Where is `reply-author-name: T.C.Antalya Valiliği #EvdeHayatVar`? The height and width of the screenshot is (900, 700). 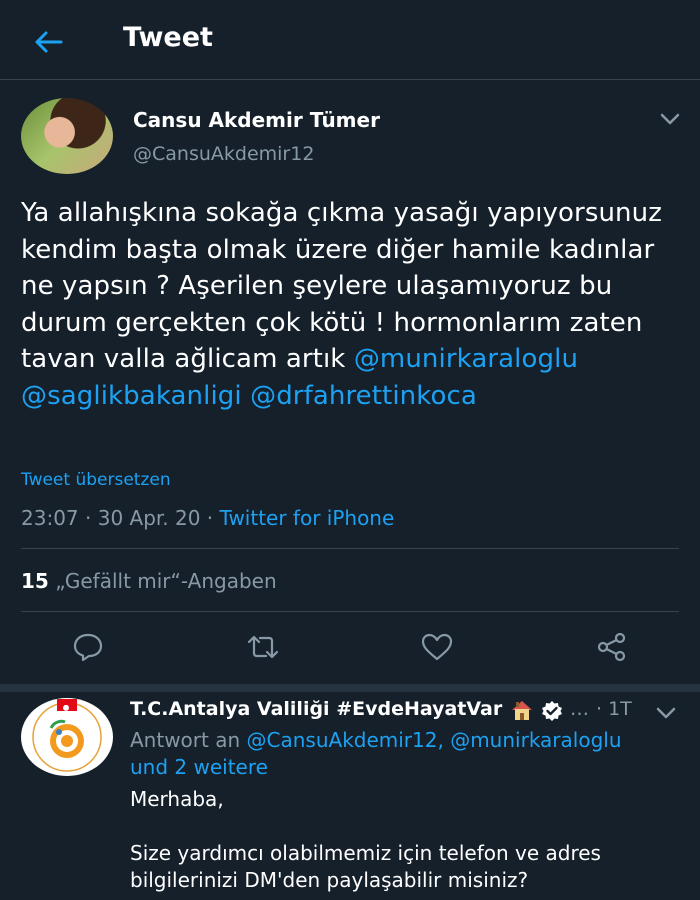 reply-author-name: T.C.Antalya Valiliği #EvdeHayatVar is located at coordinates (316, 709).